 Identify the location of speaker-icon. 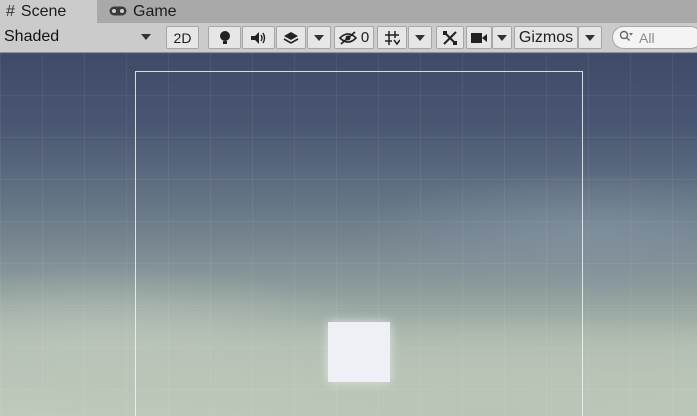
(257, 37).